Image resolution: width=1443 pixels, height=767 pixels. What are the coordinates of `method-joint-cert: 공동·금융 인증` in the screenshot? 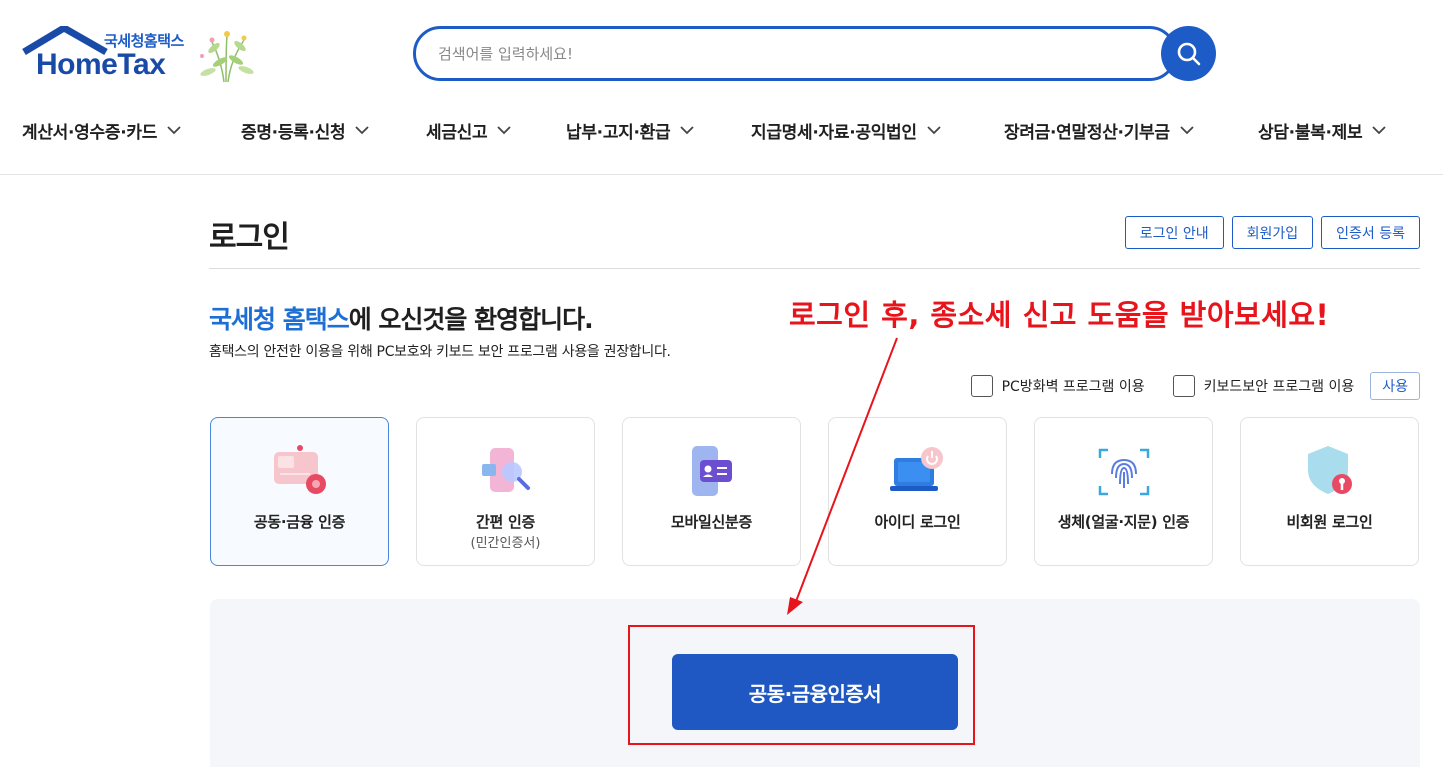 It's located at (299, 491).